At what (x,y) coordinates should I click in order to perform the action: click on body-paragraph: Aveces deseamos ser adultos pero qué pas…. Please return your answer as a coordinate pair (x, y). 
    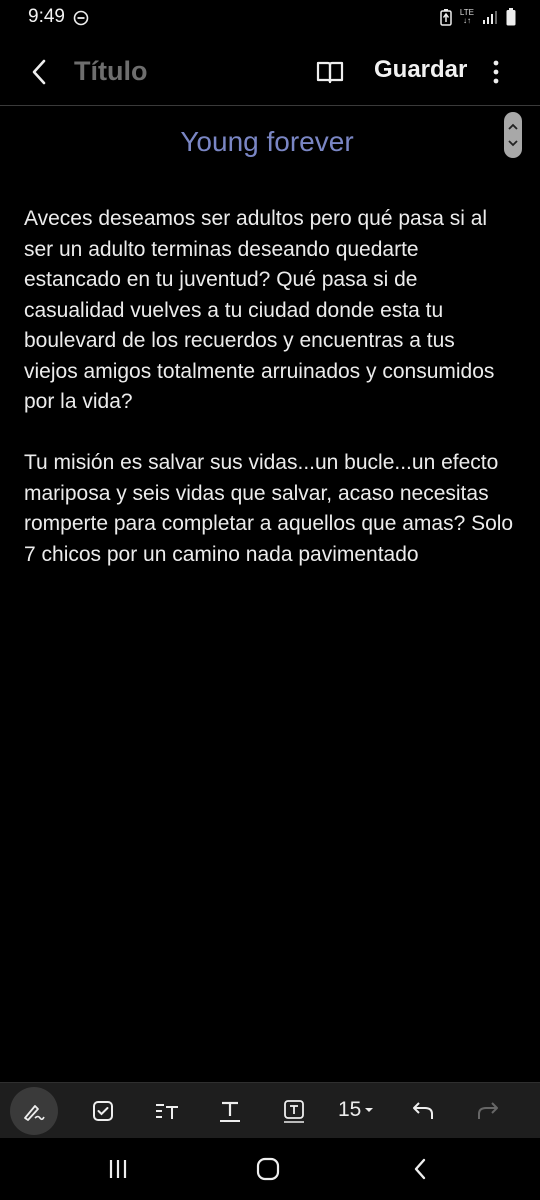
    Looking at the image, I should click on (259, 310).